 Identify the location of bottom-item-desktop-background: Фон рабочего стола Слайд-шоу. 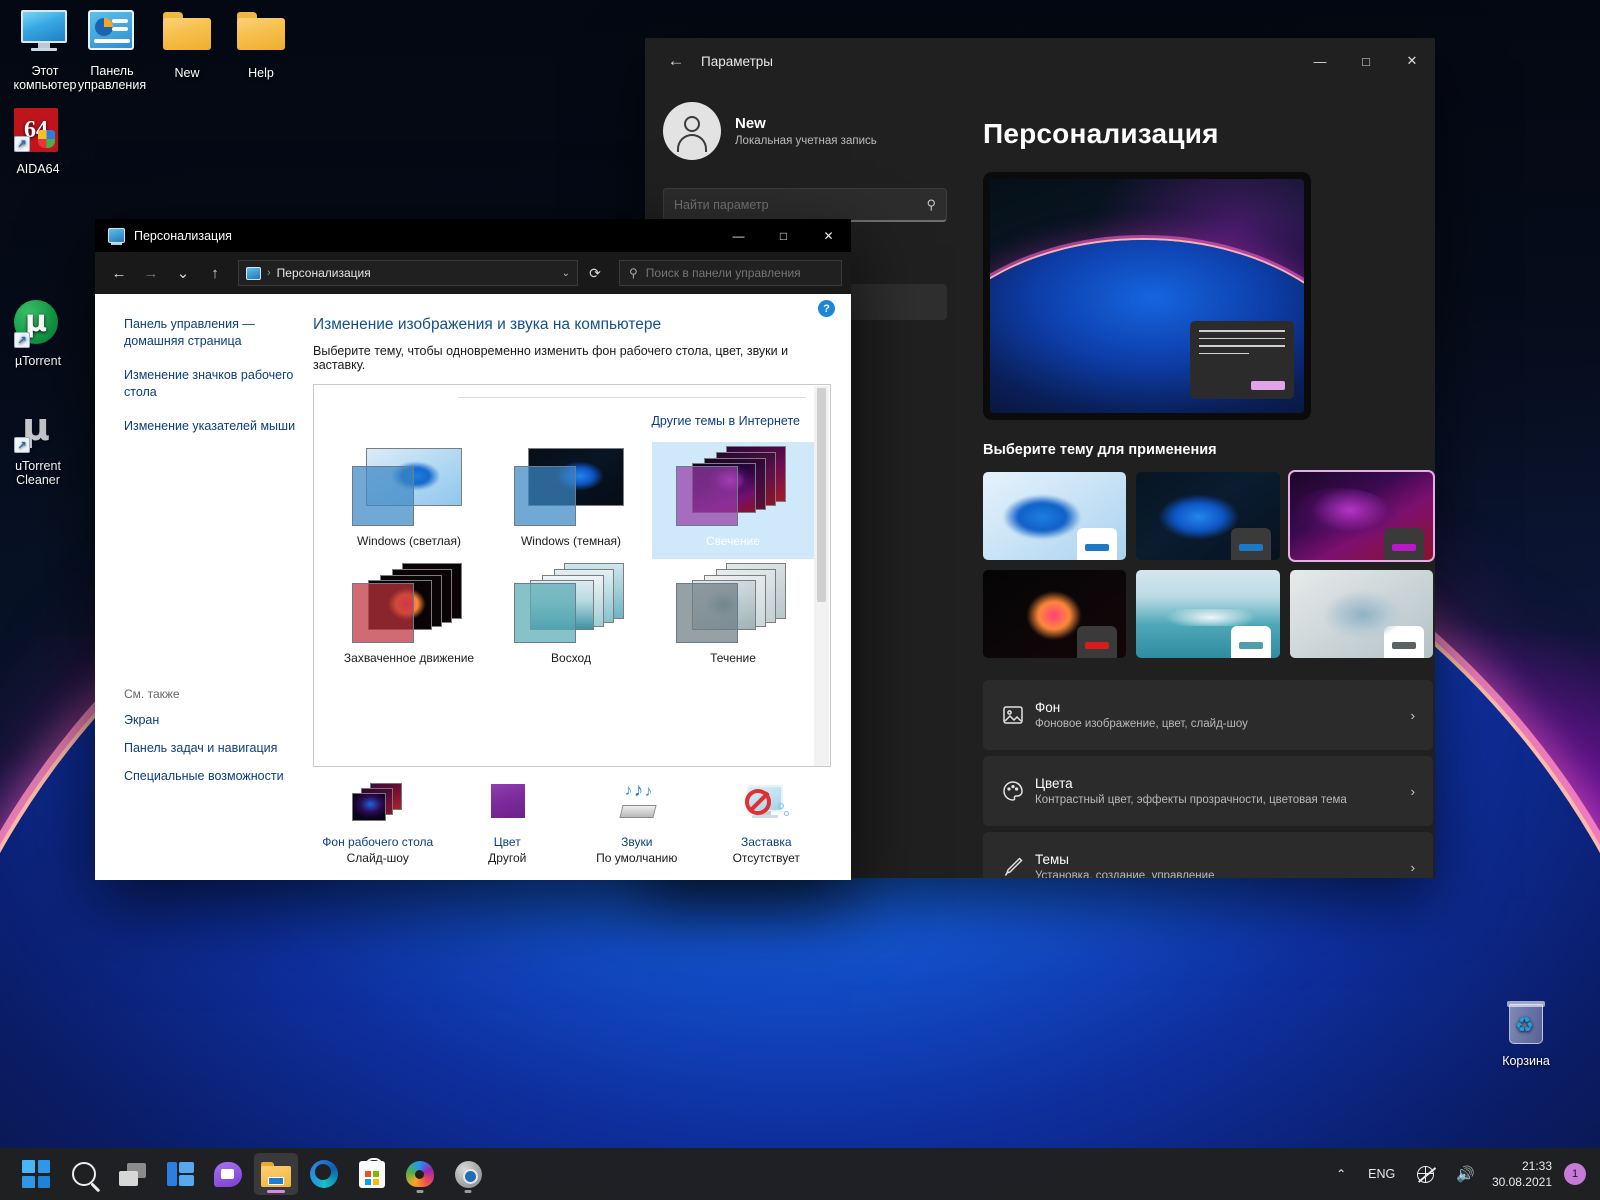
(378, 824).